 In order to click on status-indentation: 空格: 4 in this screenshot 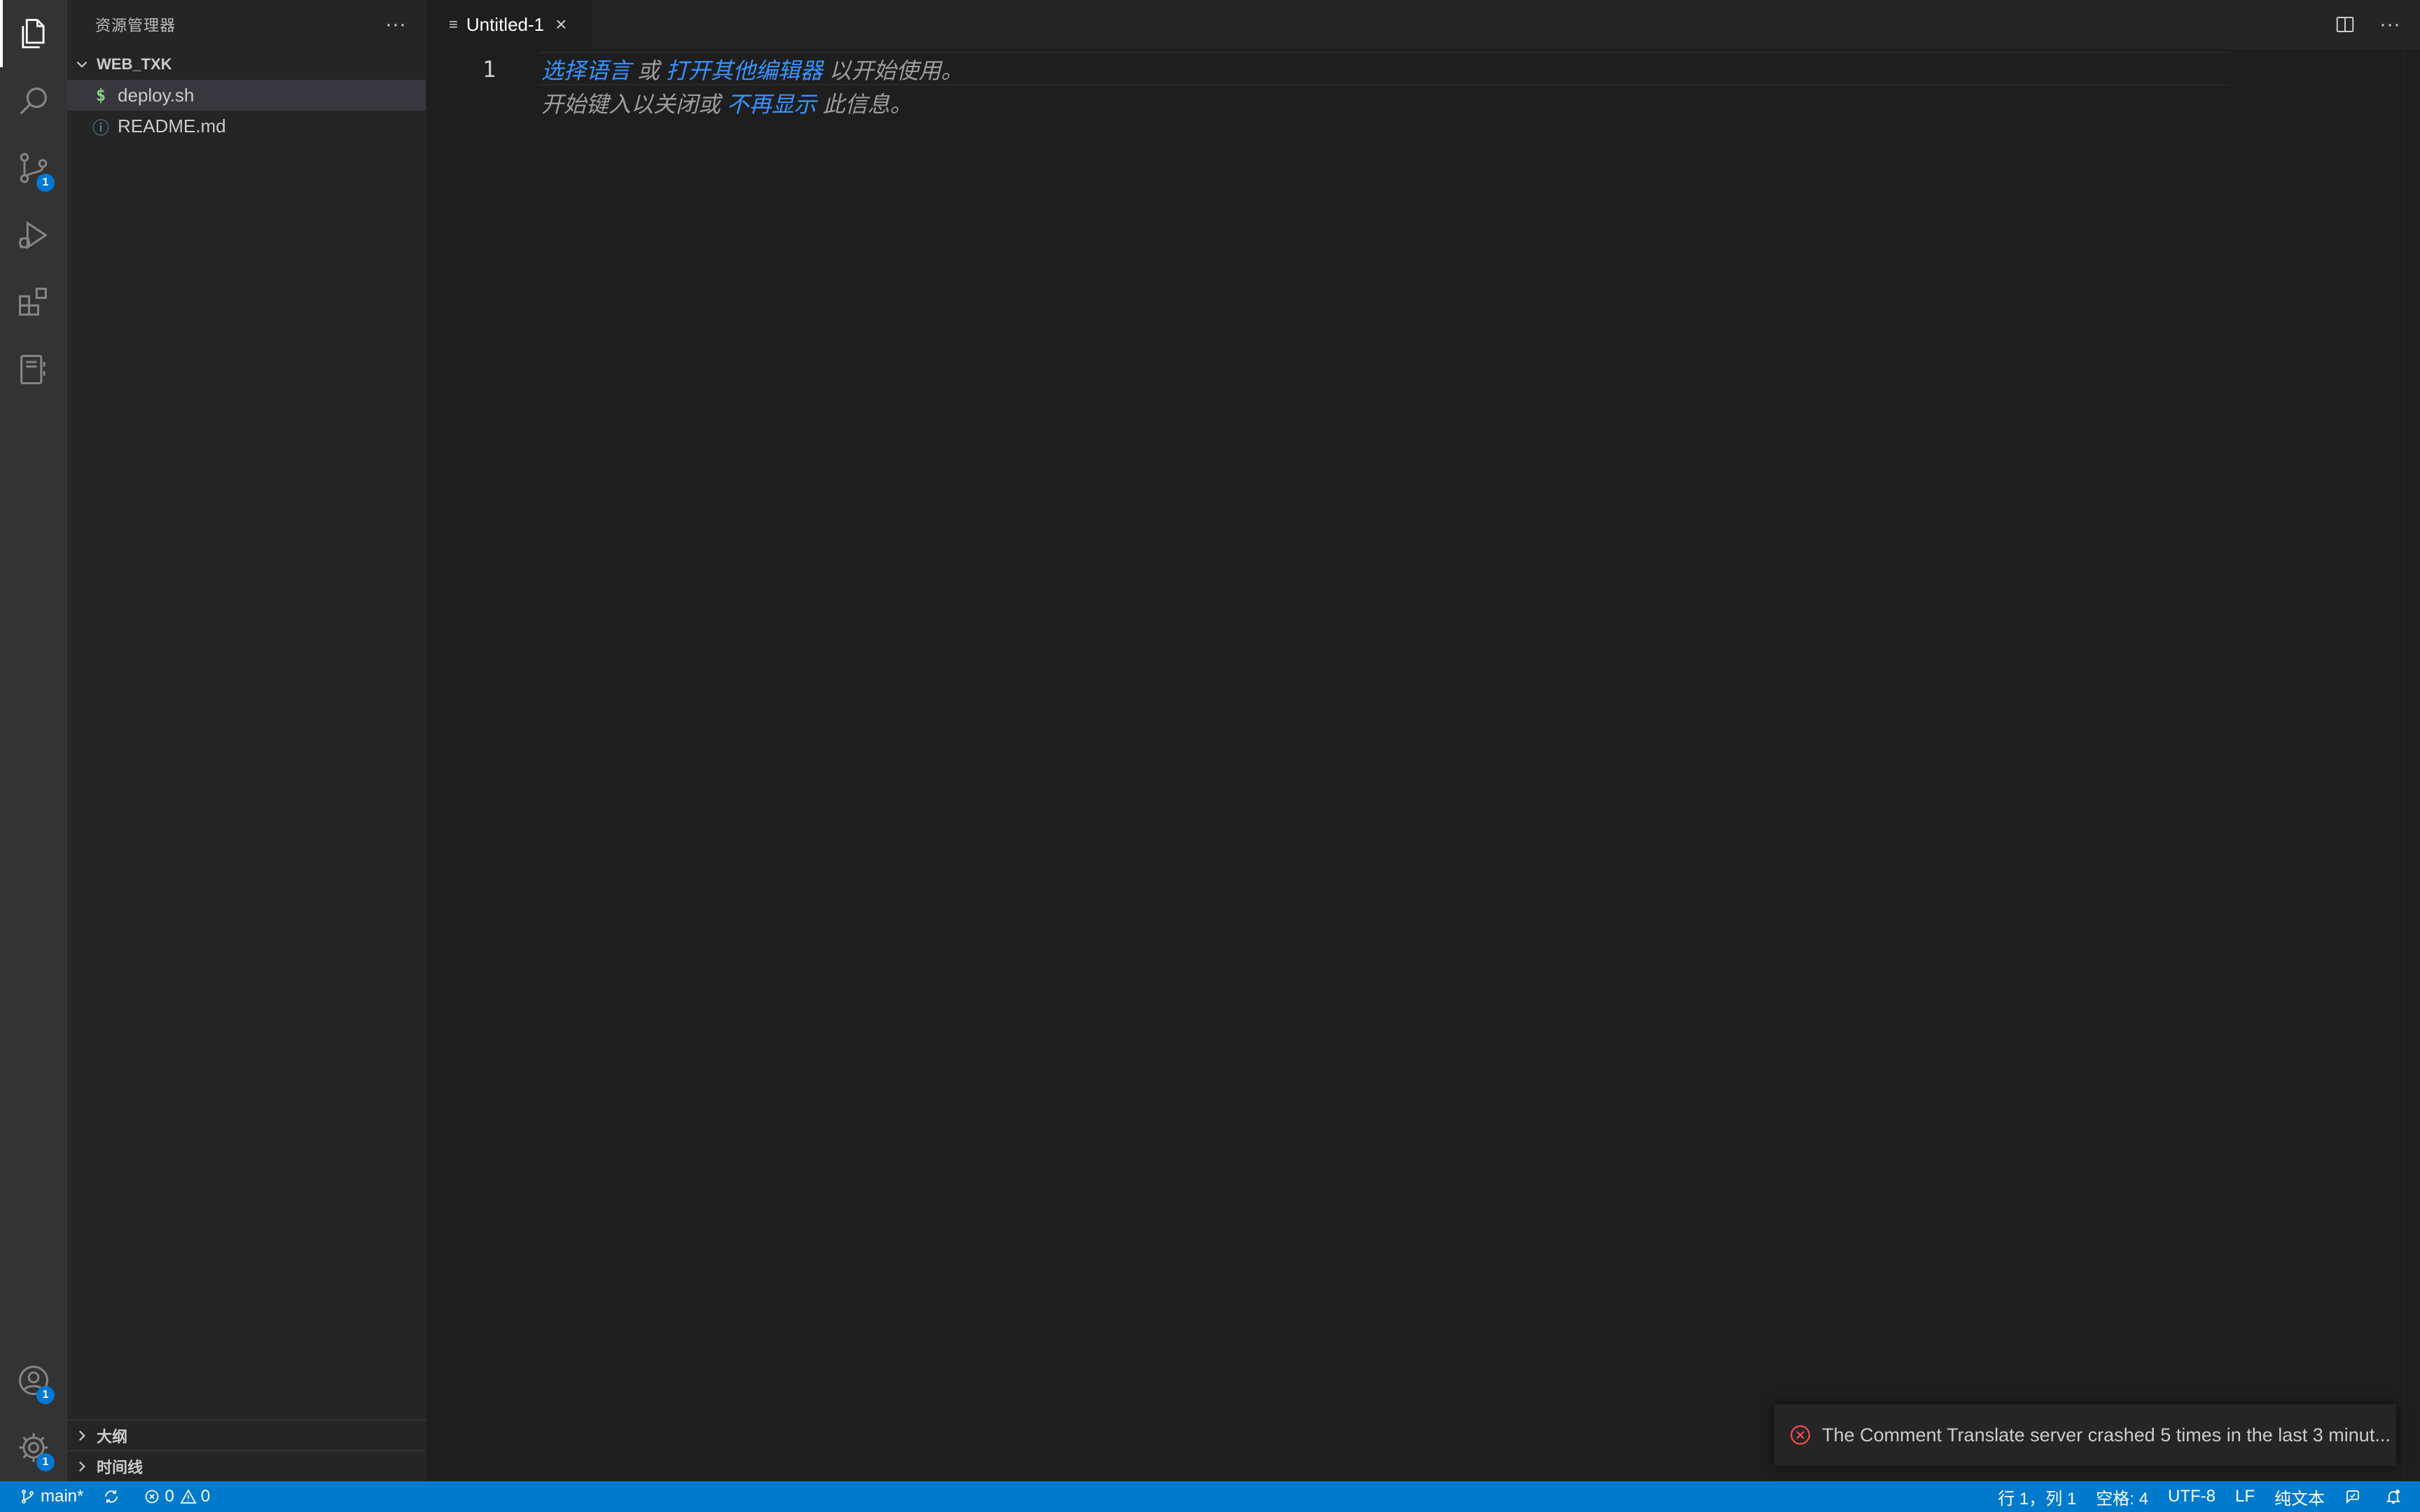, I will do `click(2122, 1496)`.